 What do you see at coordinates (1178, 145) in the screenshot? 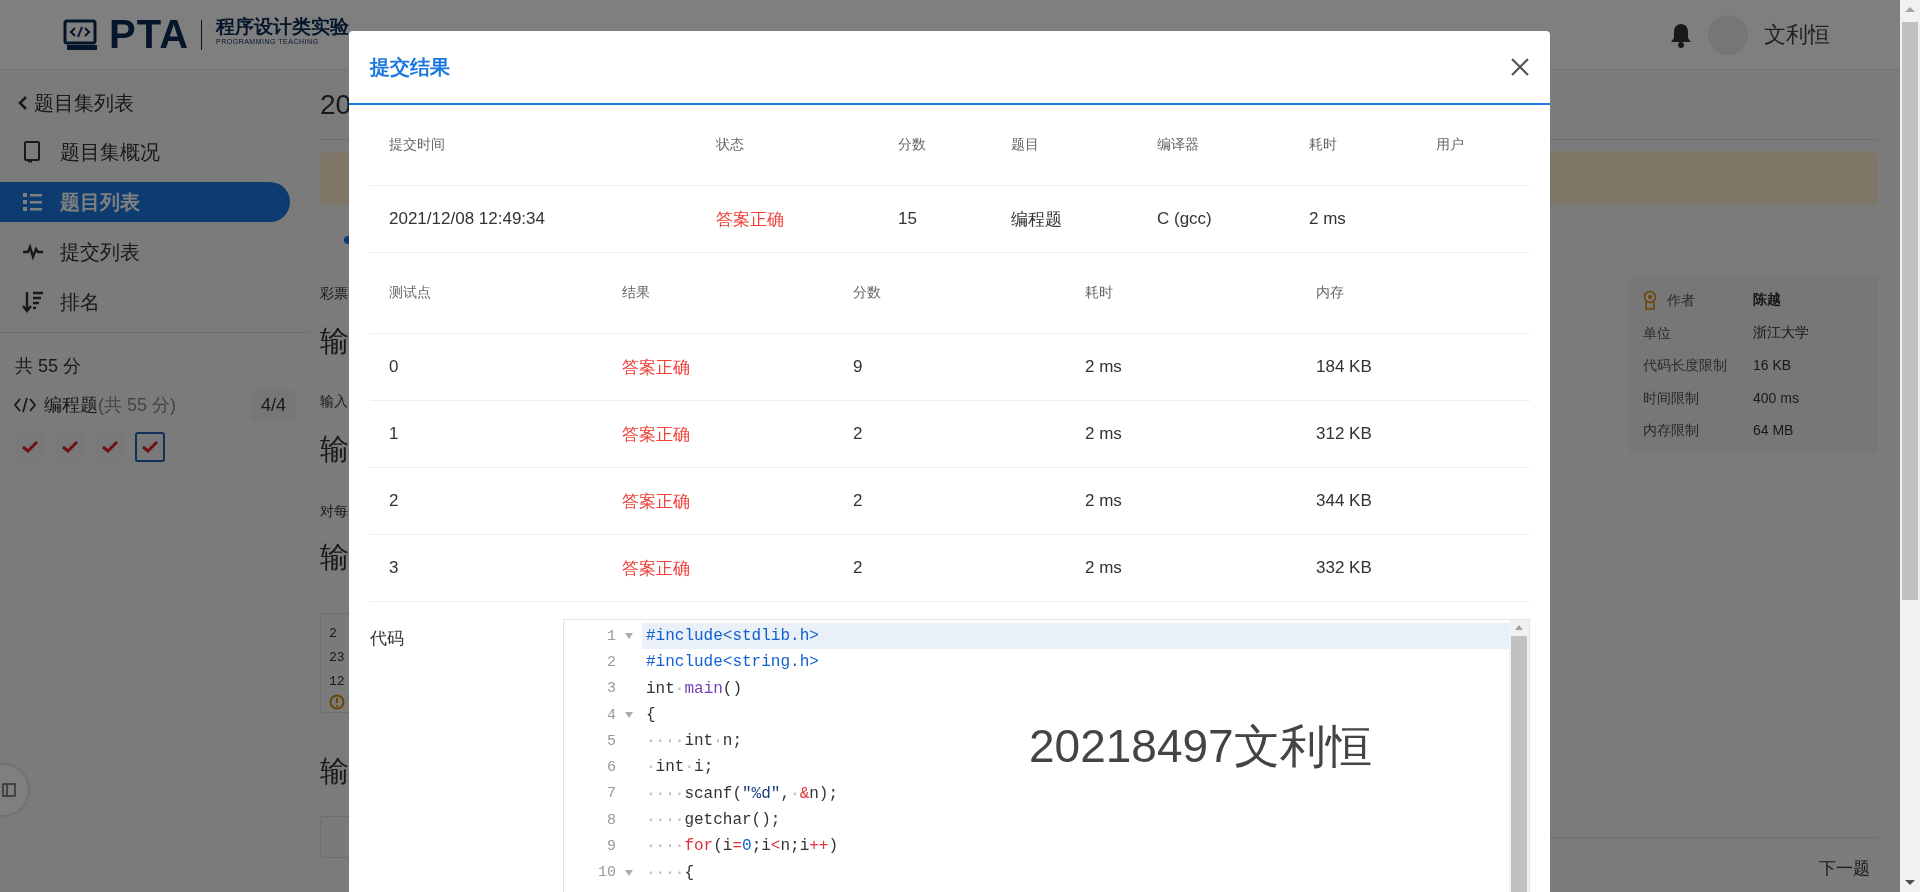
I see `column-header: 编译器` at bounding box center [1178, 145].